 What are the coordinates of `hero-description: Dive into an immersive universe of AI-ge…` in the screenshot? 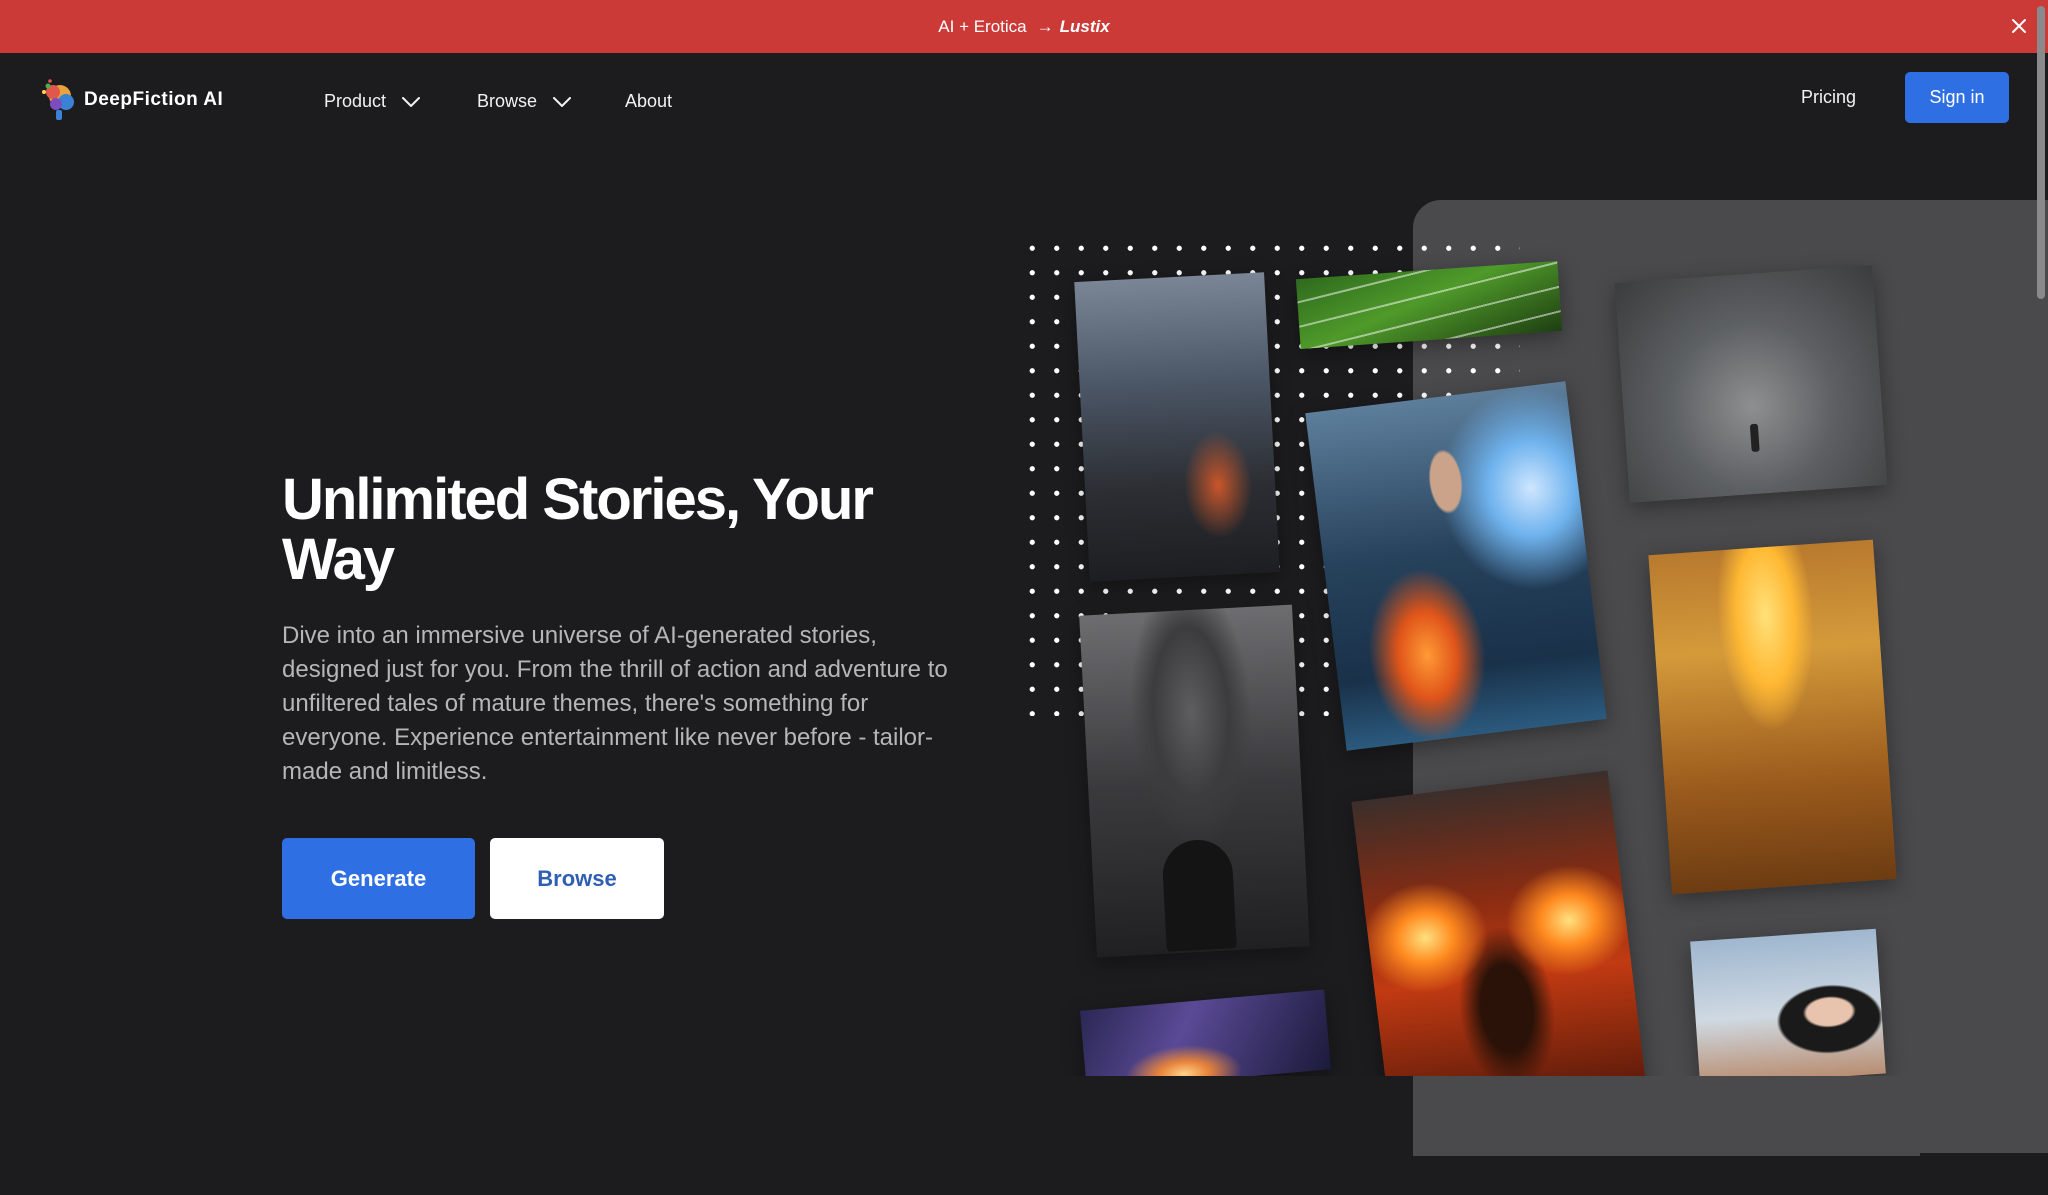 It's located at (615, 703).